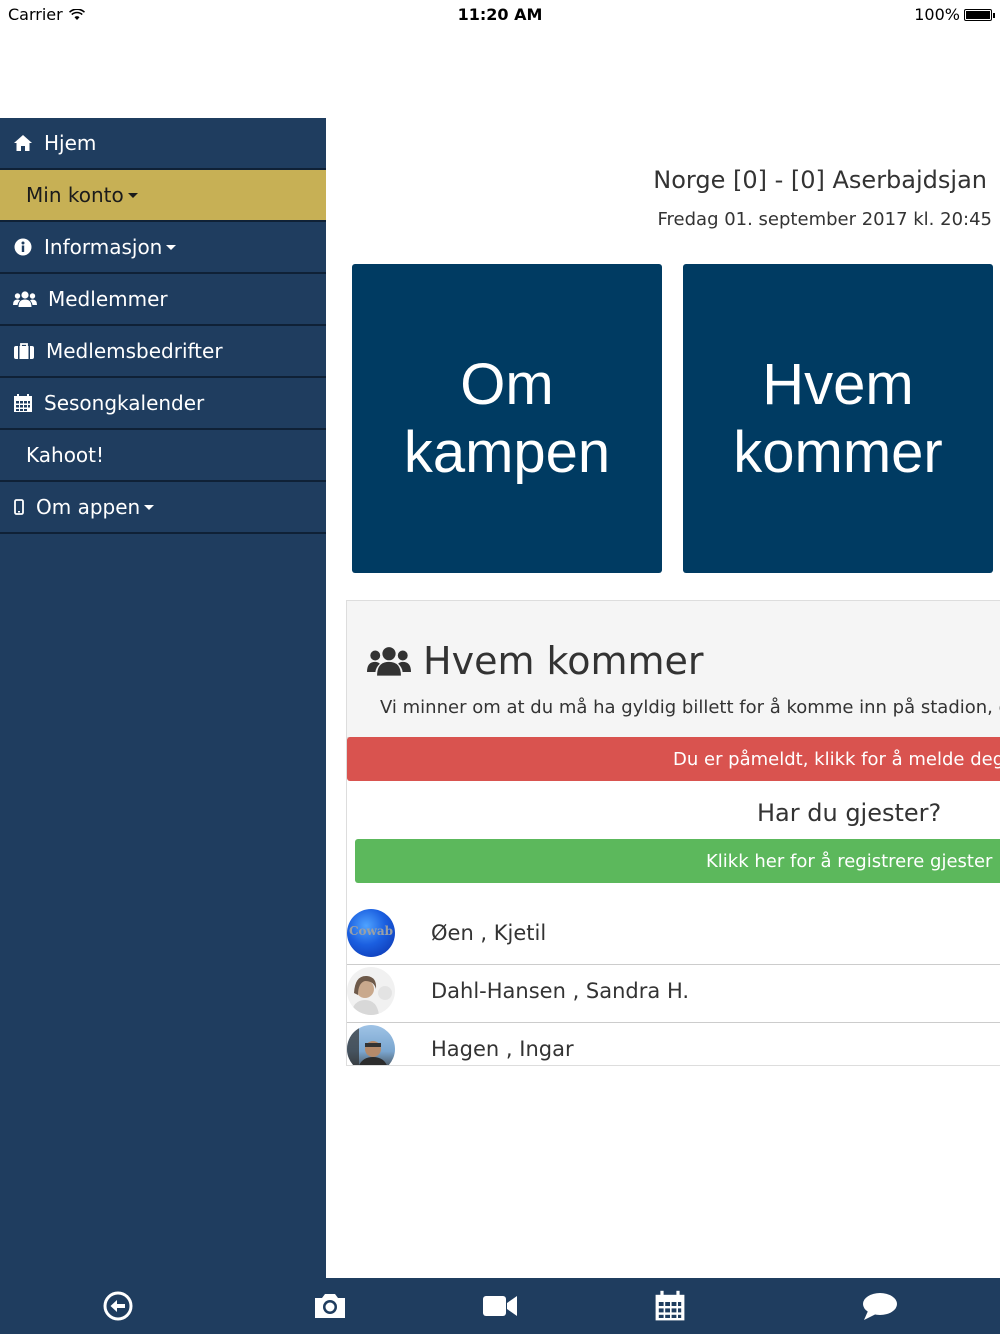 The width and height of the screenshot is (1000, 1334). What do you see at coordinates (23, 143) in the screenshot?
I see `home-icon` at bounding box center [23, 143].